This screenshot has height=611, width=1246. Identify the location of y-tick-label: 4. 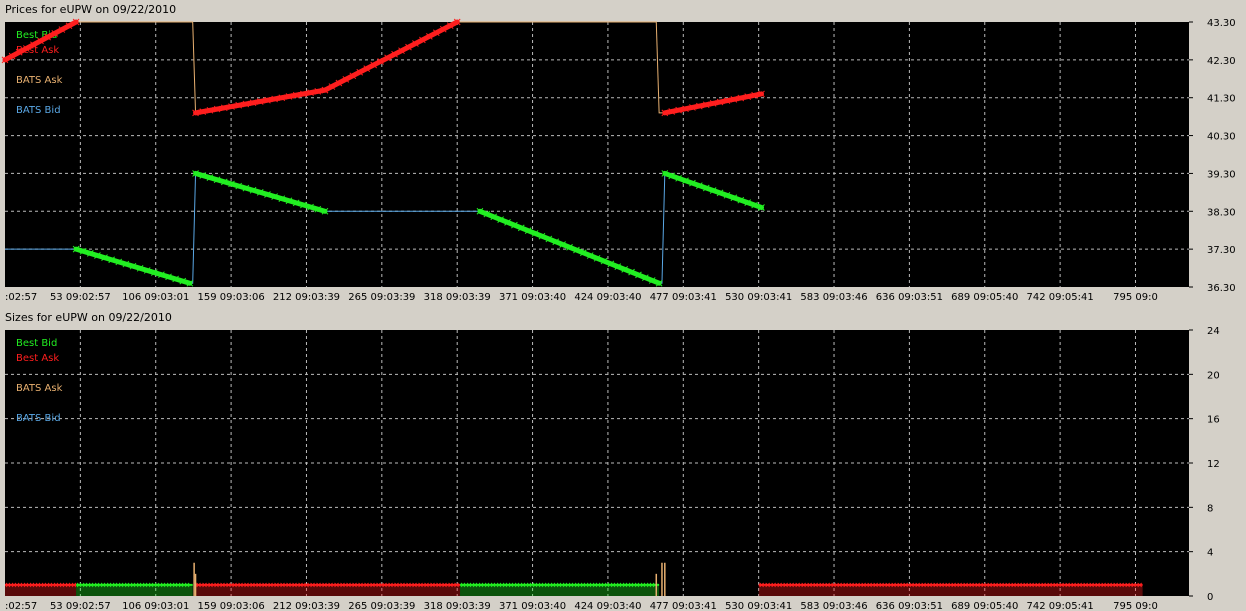
(1210, 553).